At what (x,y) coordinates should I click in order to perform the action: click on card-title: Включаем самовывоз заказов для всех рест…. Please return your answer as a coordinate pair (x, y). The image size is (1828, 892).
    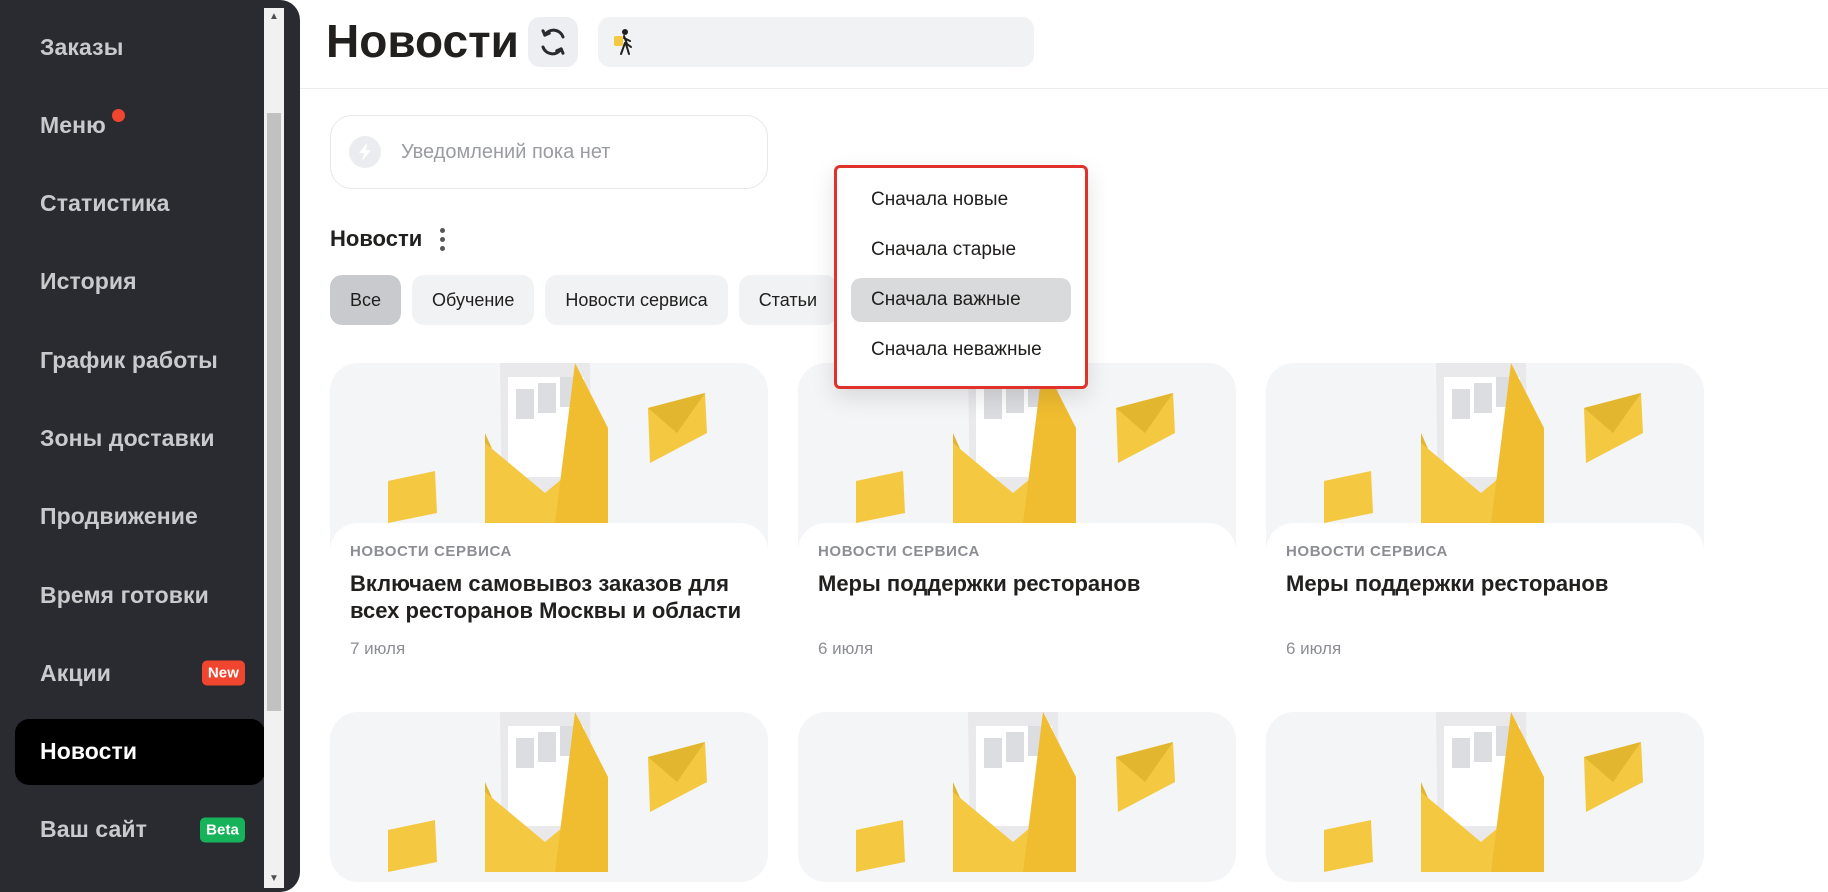
    Looking at the image, I should click on (546, 597).